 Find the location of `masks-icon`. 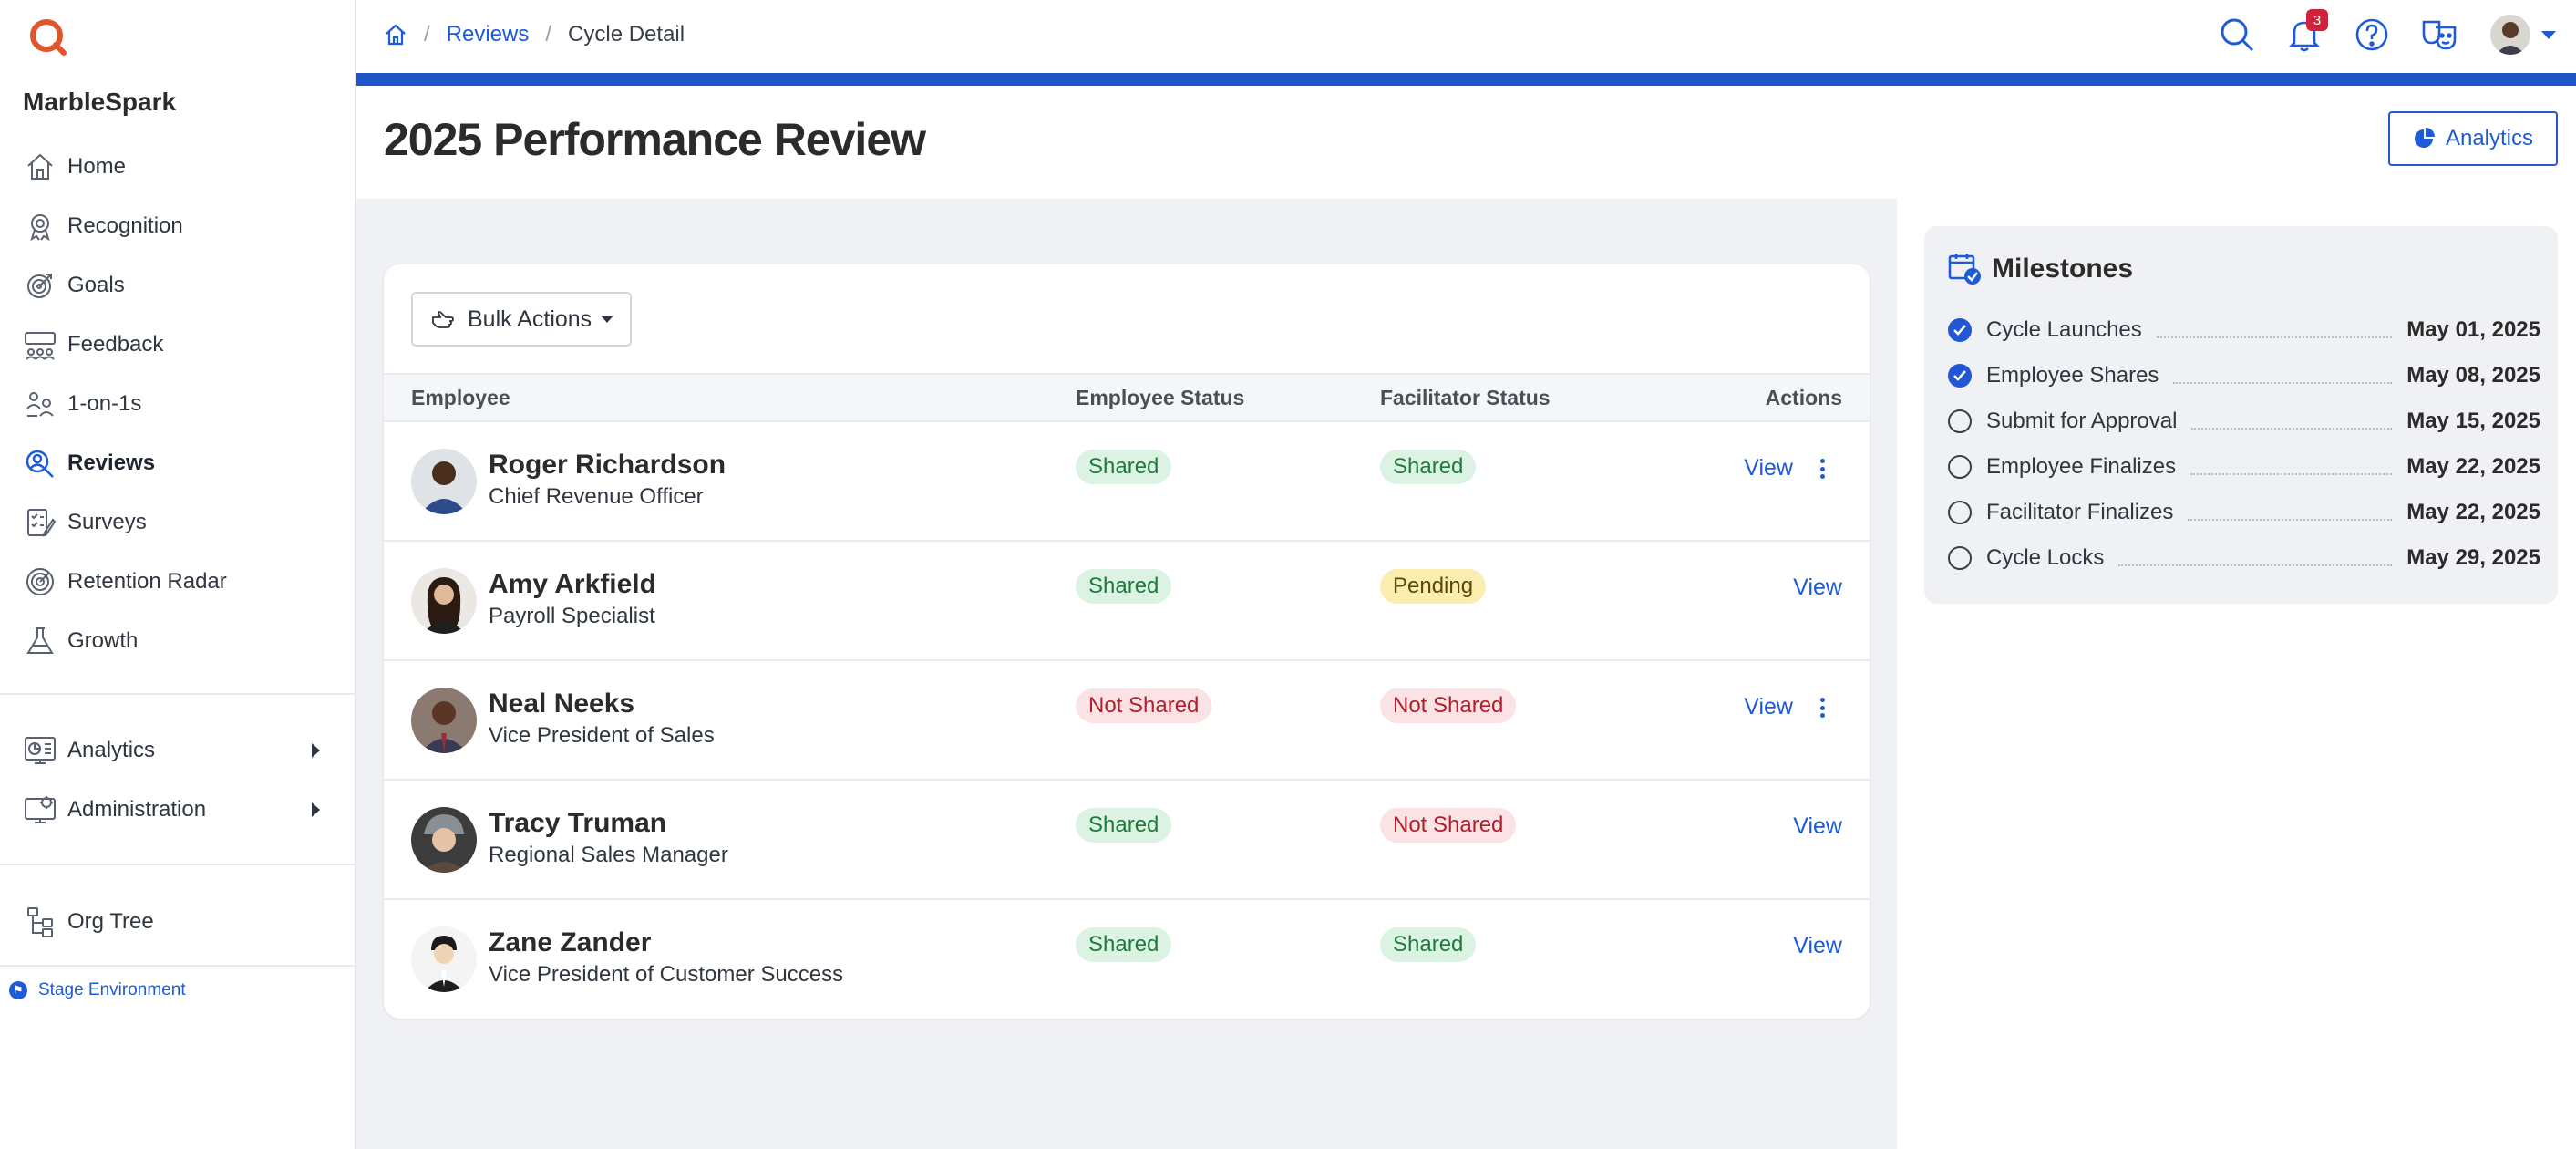

masks-icon is located at coordinates (2439, 35).